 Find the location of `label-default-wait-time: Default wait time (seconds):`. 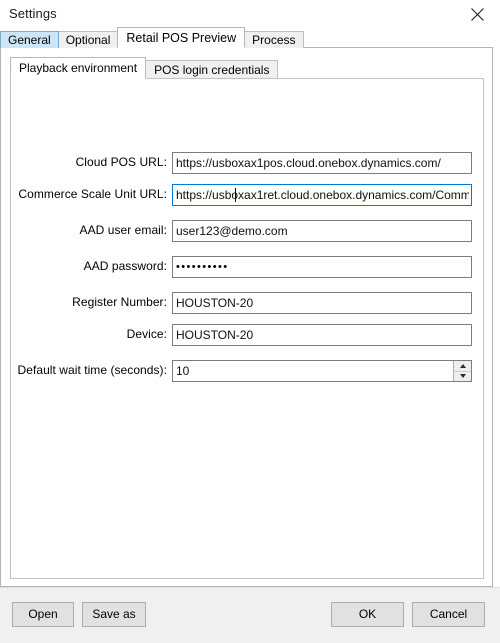

label-default-wait-time: Default wait time (seconds): is located at coordinates (92, 370).